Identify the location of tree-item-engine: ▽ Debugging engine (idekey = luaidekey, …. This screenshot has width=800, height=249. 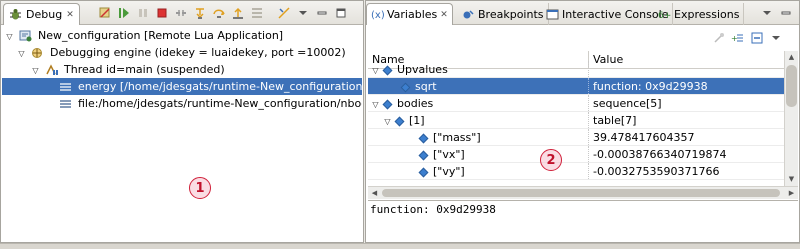
(182, 52).